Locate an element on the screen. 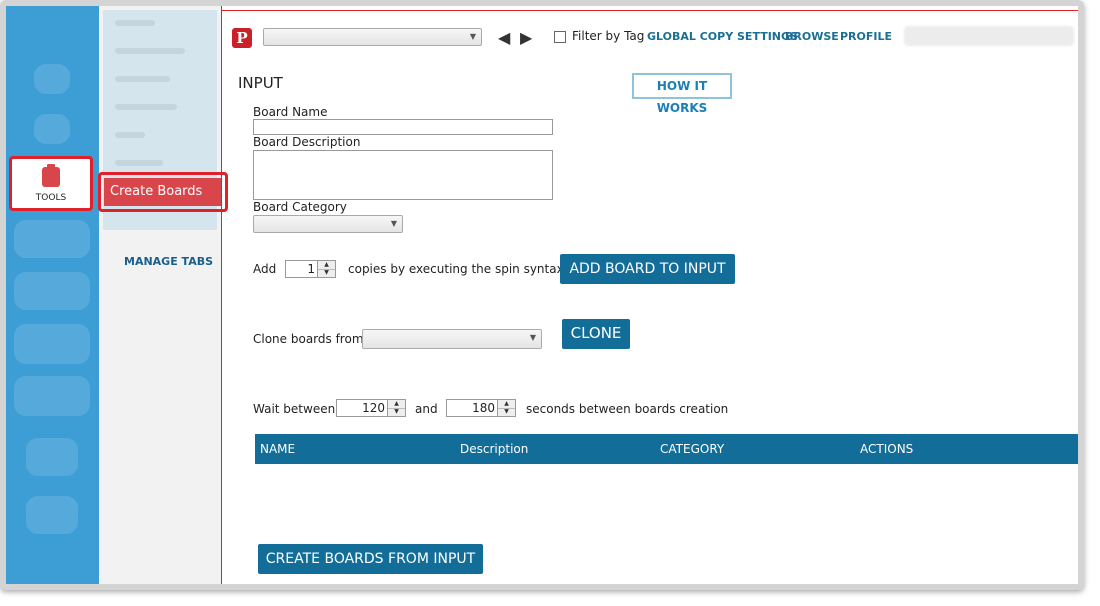 The image size is (1100, 606). board-name-input is located at coordinates (403, 127).